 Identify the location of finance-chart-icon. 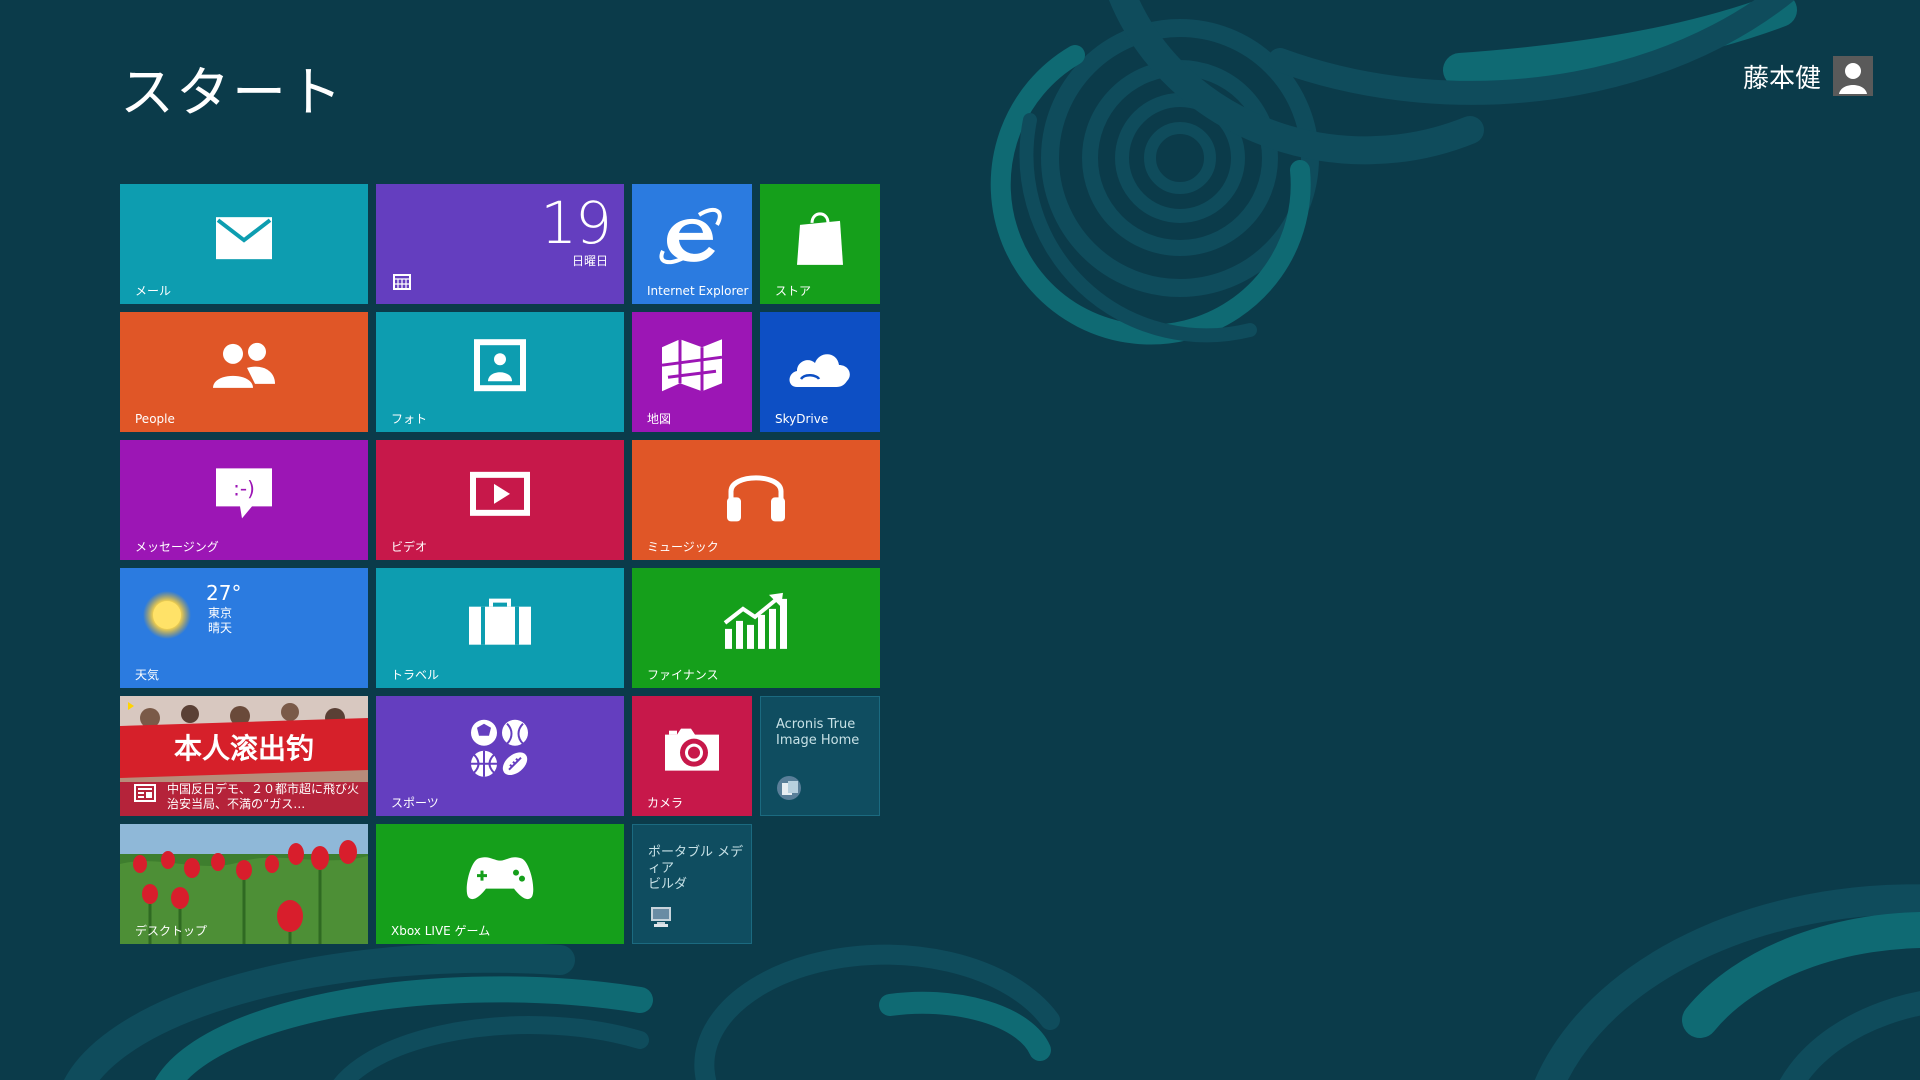
(756, 623).